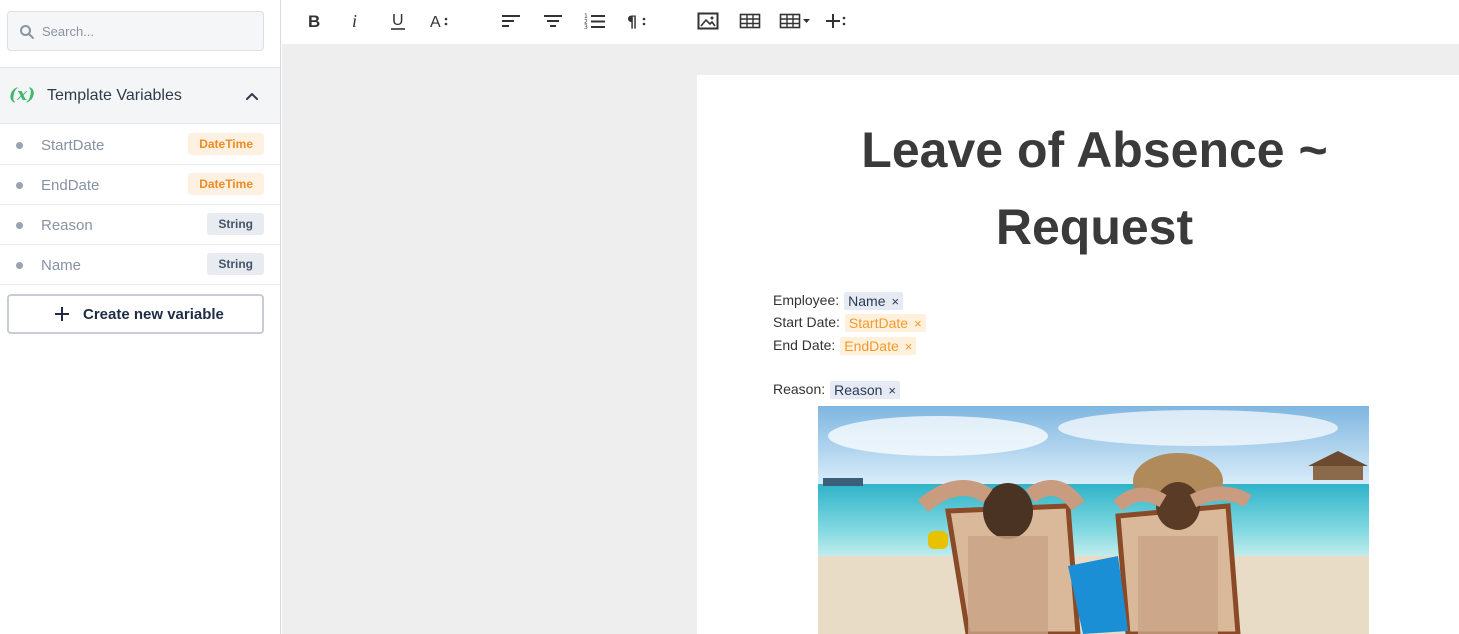 The height and width of the screenshot is (634, 1459). What do you see at coordinates (871, 346) in the screenshot?
I see `chip-label: EndDate` at bounding box center [871, 346].